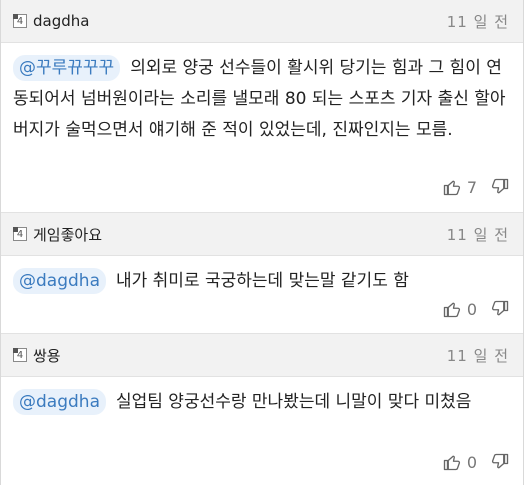 This screenshot has height=485, width=524. I want to click on comment-actions: 7, so click(483, 187).